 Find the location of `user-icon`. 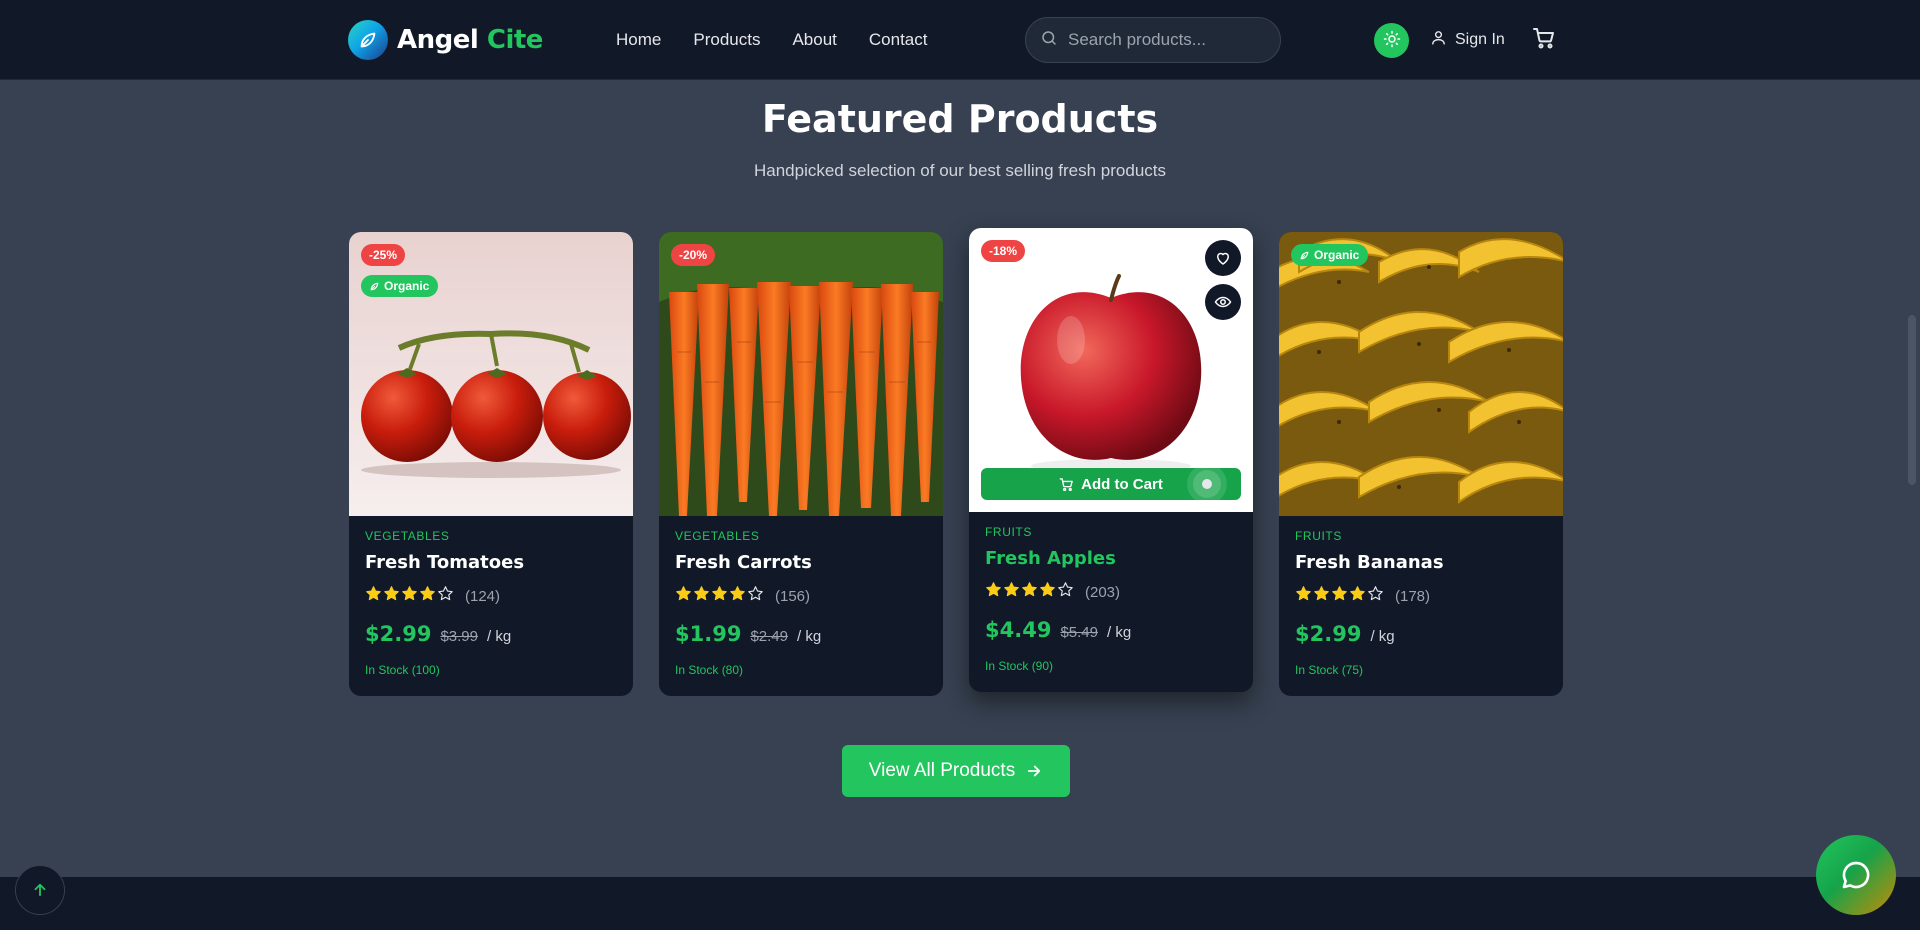

user-icon is located at coordinates (1438, 40).